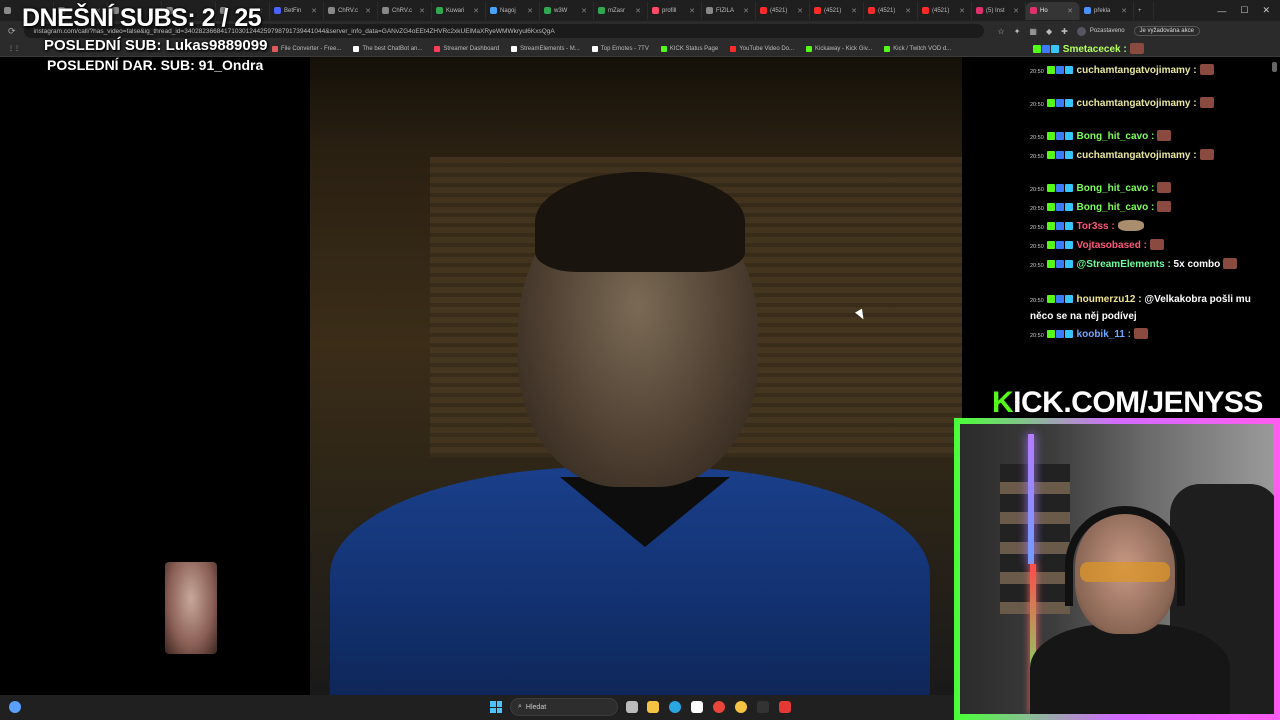 The image size is (1280, 720). I want to click on browser-tab: profill ✕, so click(675, 10).